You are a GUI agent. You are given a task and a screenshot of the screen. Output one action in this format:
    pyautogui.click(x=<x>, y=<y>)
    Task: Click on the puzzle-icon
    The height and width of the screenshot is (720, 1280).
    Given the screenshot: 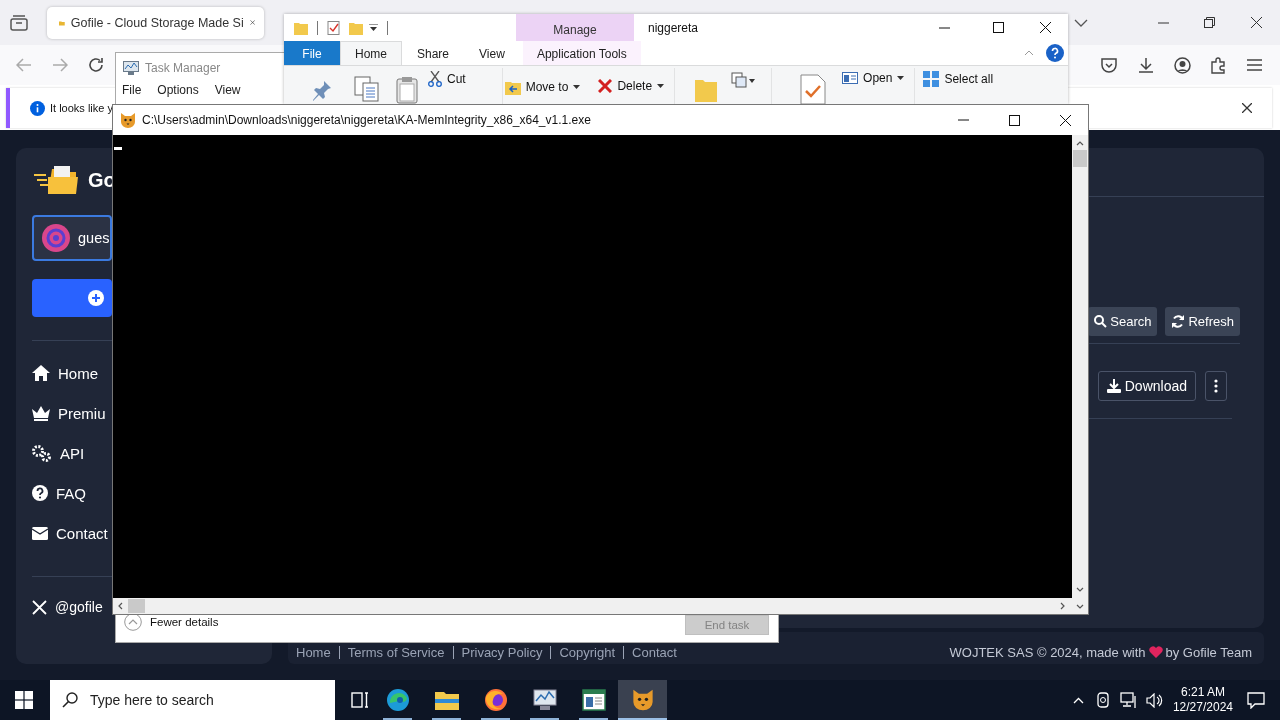 What is the action you would take?
    pyautogui.click(x=1218, y=65)
    